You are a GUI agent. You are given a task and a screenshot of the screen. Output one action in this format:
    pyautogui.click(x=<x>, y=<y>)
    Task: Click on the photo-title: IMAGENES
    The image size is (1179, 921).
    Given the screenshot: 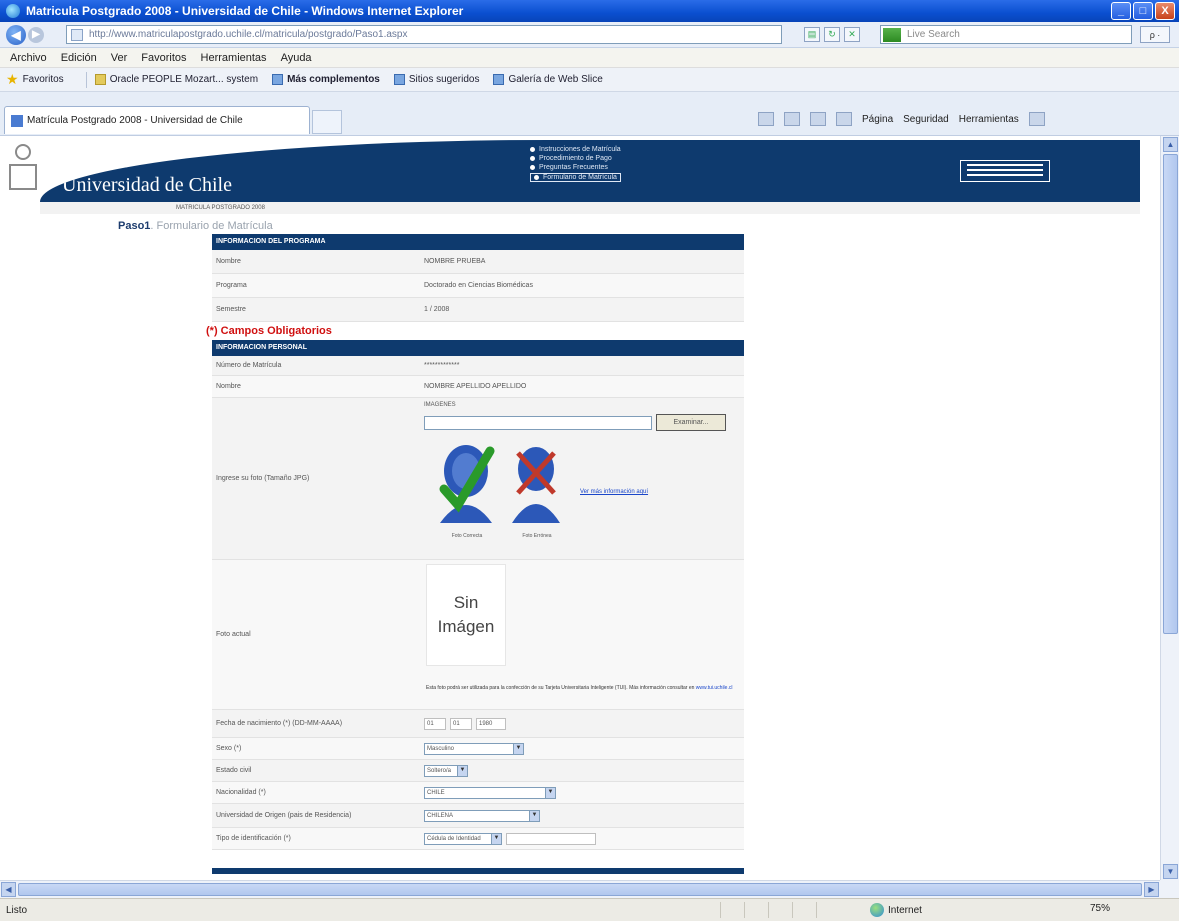 What is the action you would take?
    pyautogui.click(x=440, y=405)
    